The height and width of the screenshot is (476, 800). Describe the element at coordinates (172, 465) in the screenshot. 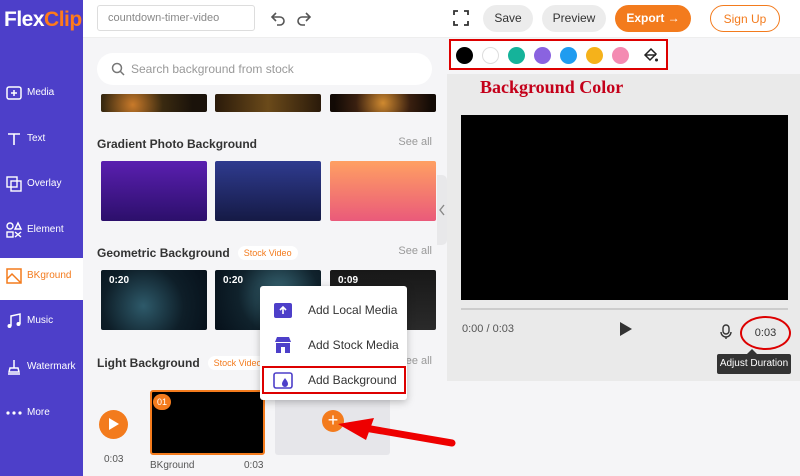

I see `clip-name: BKground` at that location.